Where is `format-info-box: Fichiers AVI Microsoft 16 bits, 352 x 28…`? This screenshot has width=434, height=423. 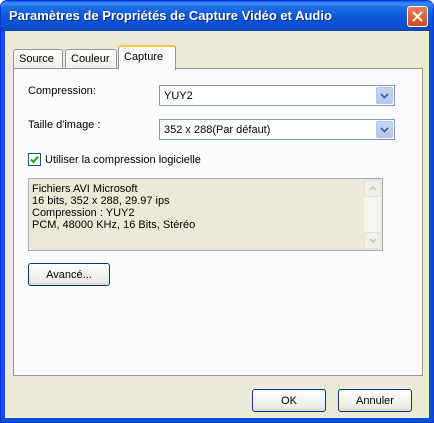
format-info-box: Fichiers AVI Microsoft 16 bits, 352 x 28… is located at coordinates (205, 214).